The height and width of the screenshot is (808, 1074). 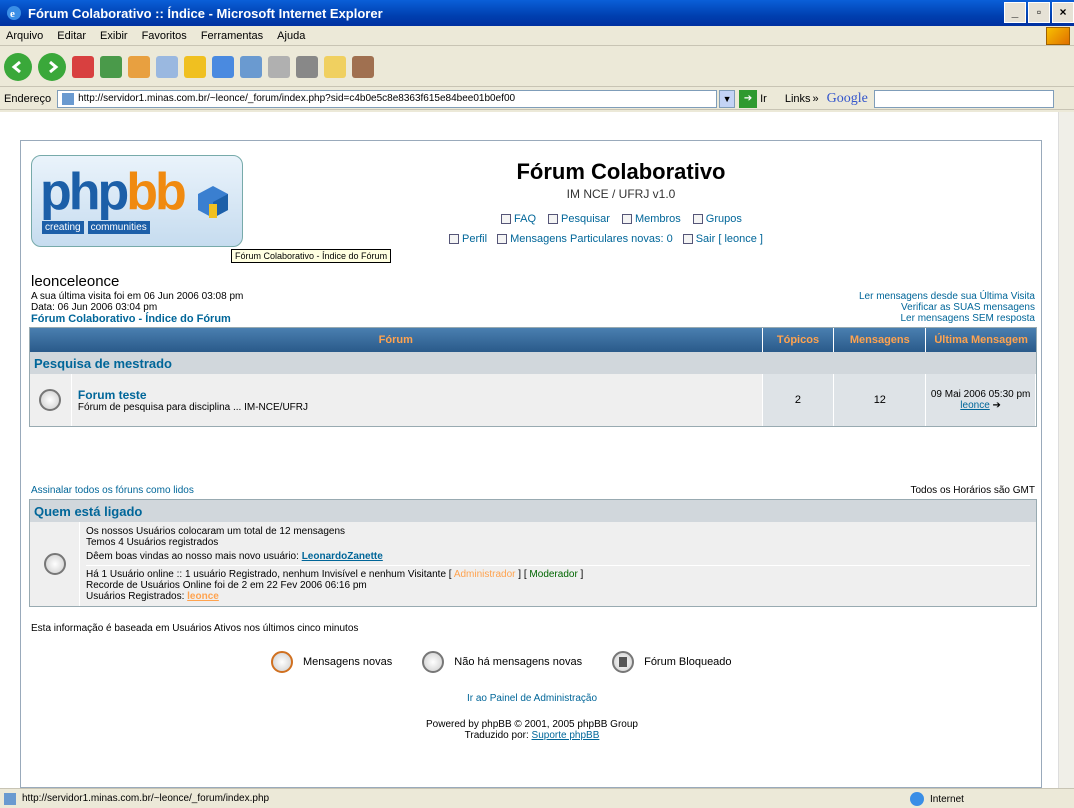 What do you see at coordinates (657, 219) in the screenshot?
I see `nav-members-label: Membros` at bounding box center [657, 219].